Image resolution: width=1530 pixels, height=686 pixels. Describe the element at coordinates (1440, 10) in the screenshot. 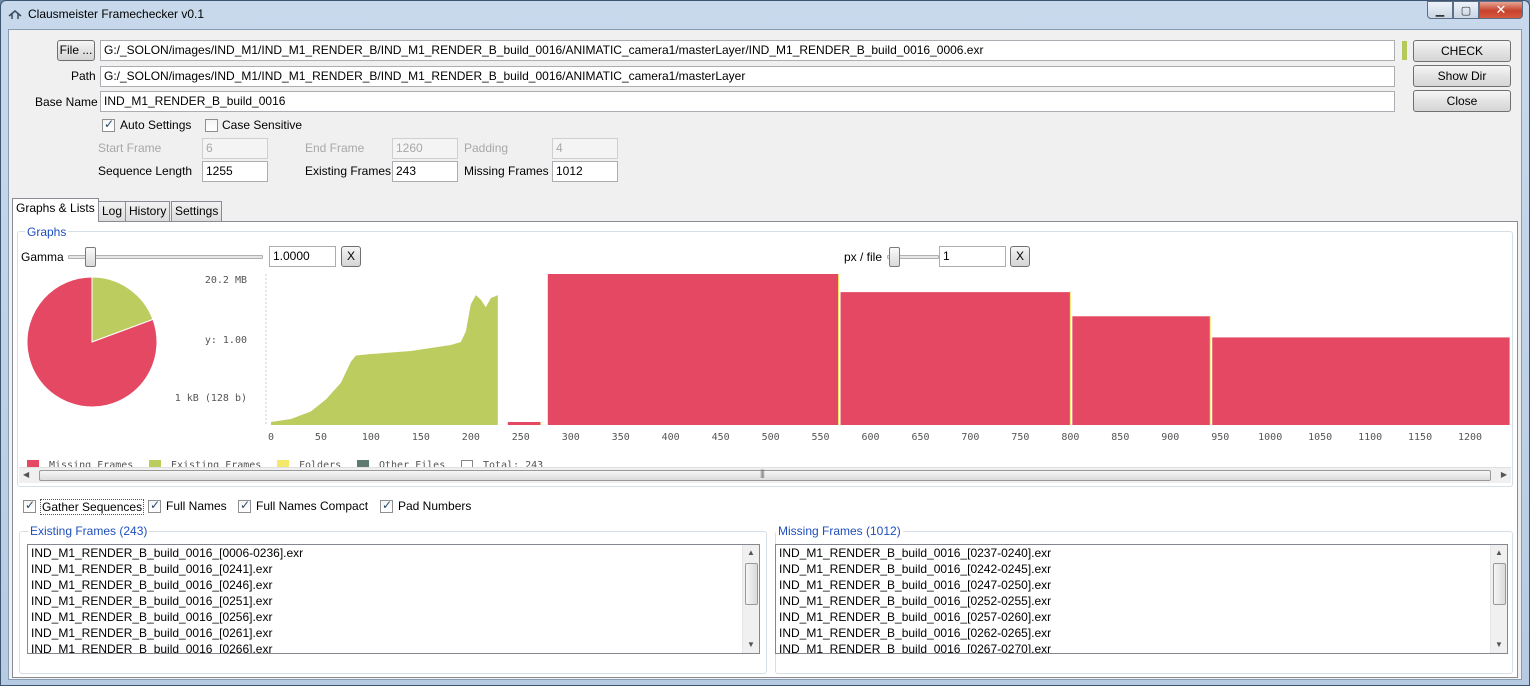

I see `minimize-button: ▁` at that location.